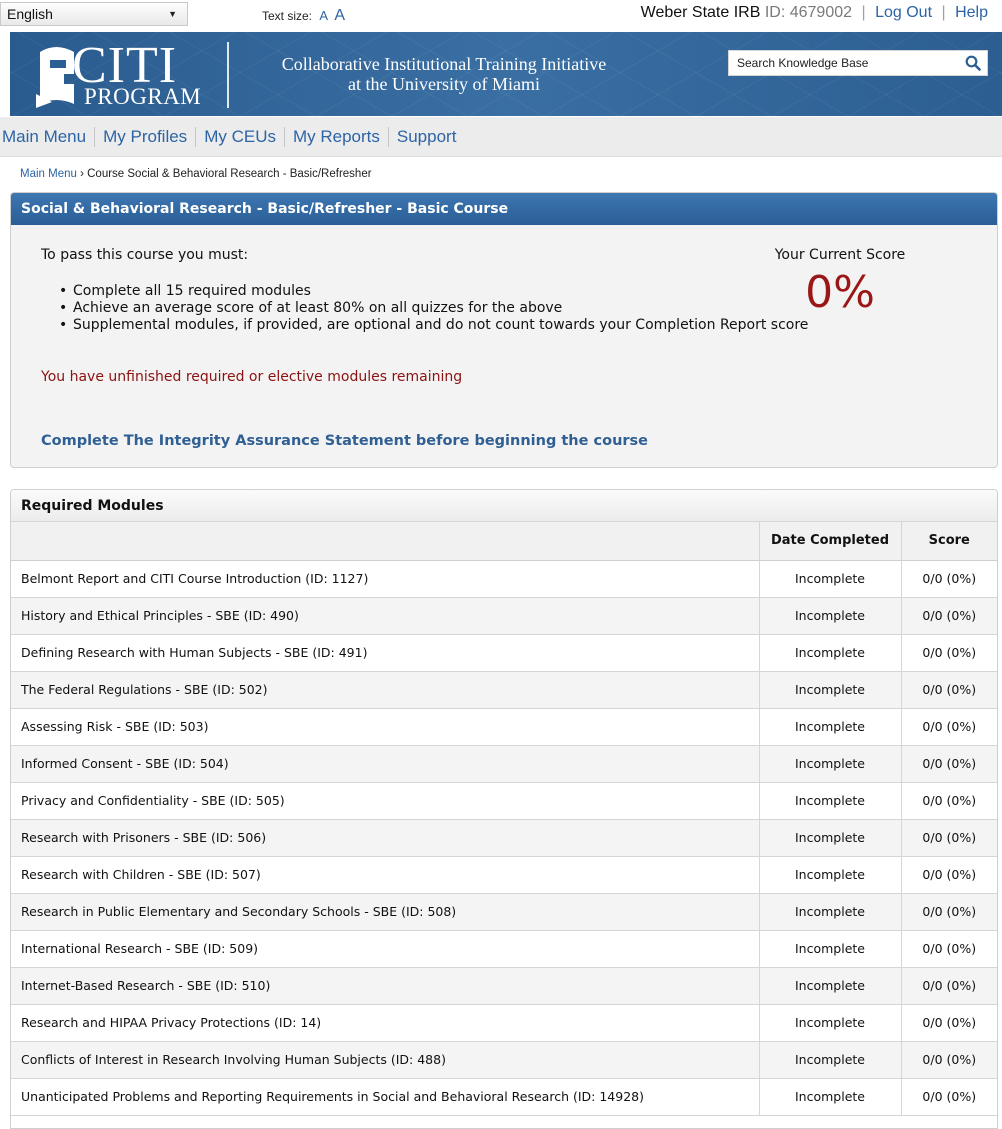 Image resolution: width=1002 pixels, height=1129 pixels. What do you see at coordinates (385, 838) in the screenshot?
I see `module-name-link: Research with Prisoners - SBE (ID: 506)` at bounding box center [385, 838].